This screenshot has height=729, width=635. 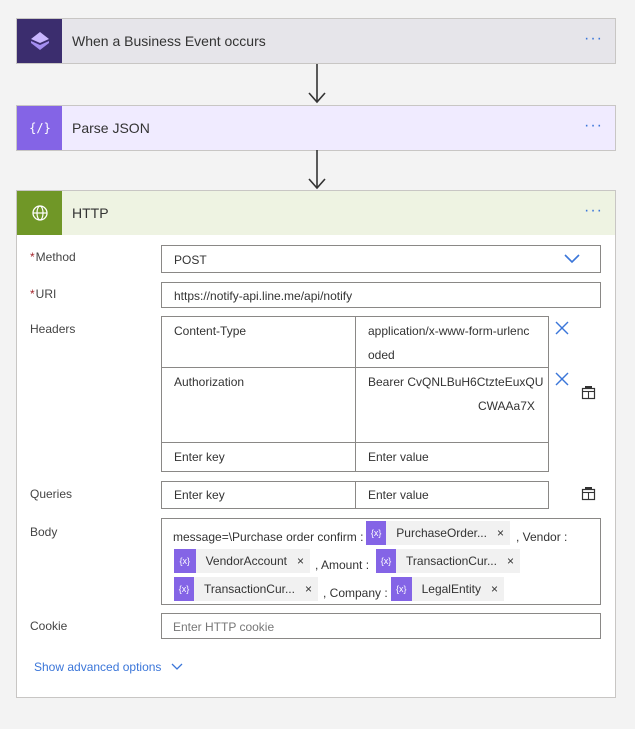 I want to click on http-title: HTTP, so click(x=90, y=213).